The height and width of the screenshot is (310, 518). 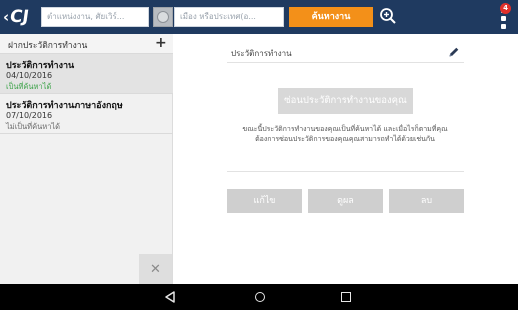 I want to click on logo-text: CJ, so click(x=19, y=17).